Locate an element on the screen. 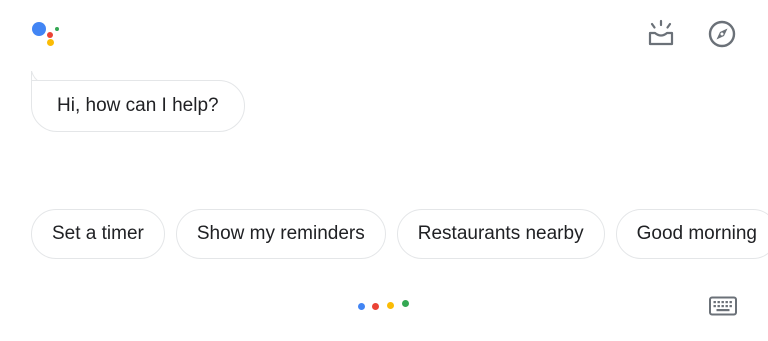 The width and height of the screenshot is (768, 341). suggestion-chip-set-timer: Set a timer is located at coordinates (98, 234).